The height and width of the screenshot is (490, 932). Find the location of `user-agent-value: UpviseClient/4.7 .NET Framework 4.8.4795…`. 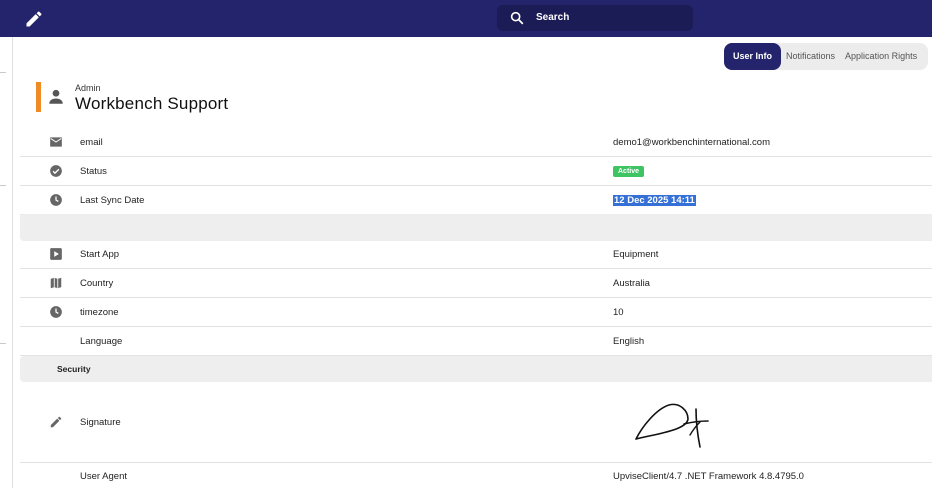

user-agent-value: UpviseClient/4.7 .NET Framework 4.8.4795… is located at coordinates (708, 476).